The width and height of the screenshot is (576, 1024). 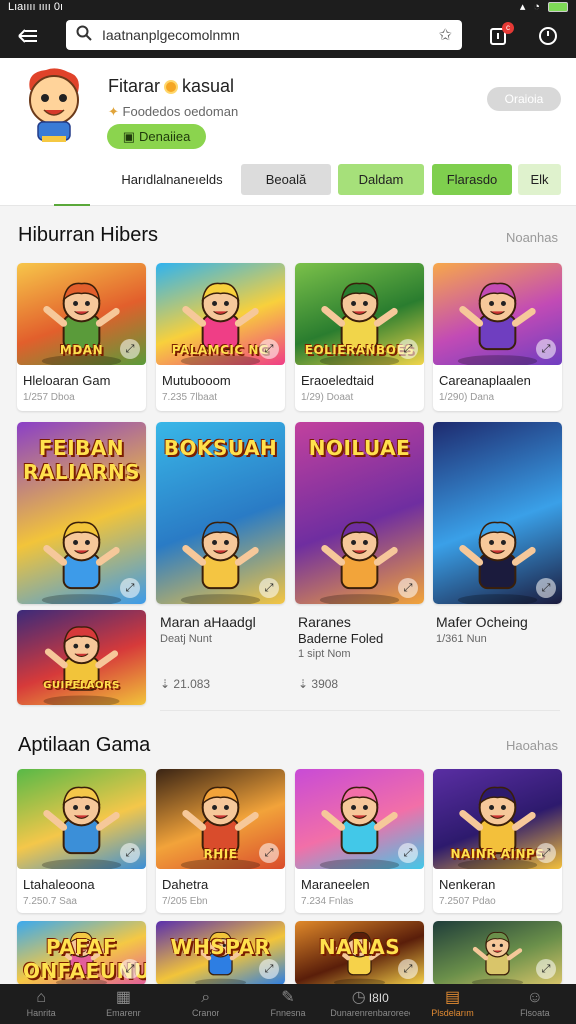 I want to click on game-card: NOILUAE ⤢, so click(x=359, y=513).